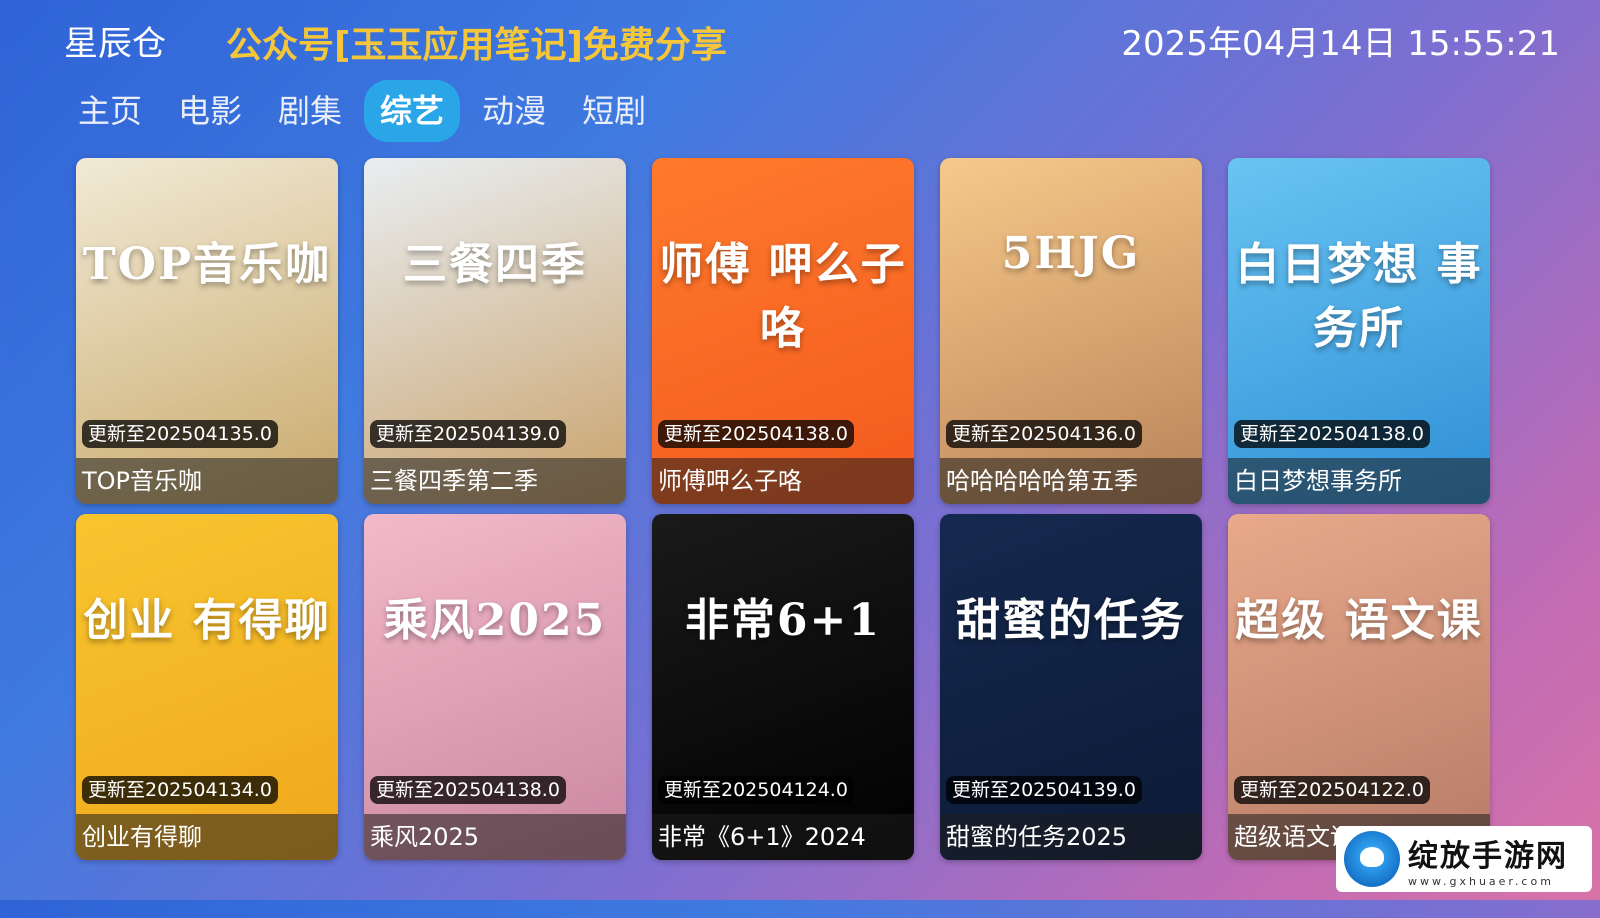  What do you see at coordinates (783, 296) in the screenshot?
I see `poster-title-art: 师傅 呷么子咯` at bounding box center [783, 296].